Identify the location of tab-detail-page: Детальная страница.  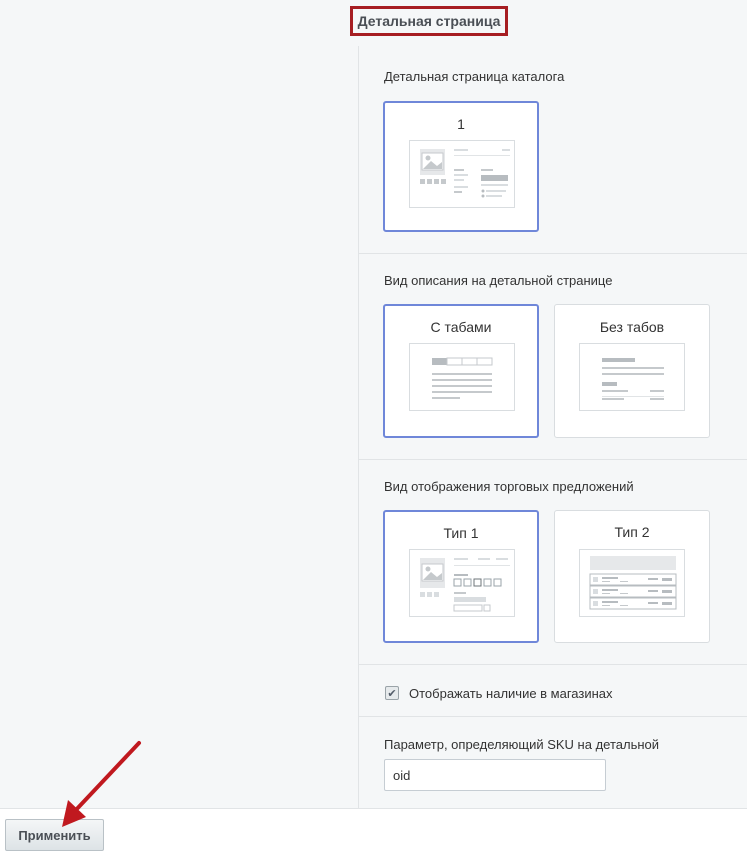
(429, 21).